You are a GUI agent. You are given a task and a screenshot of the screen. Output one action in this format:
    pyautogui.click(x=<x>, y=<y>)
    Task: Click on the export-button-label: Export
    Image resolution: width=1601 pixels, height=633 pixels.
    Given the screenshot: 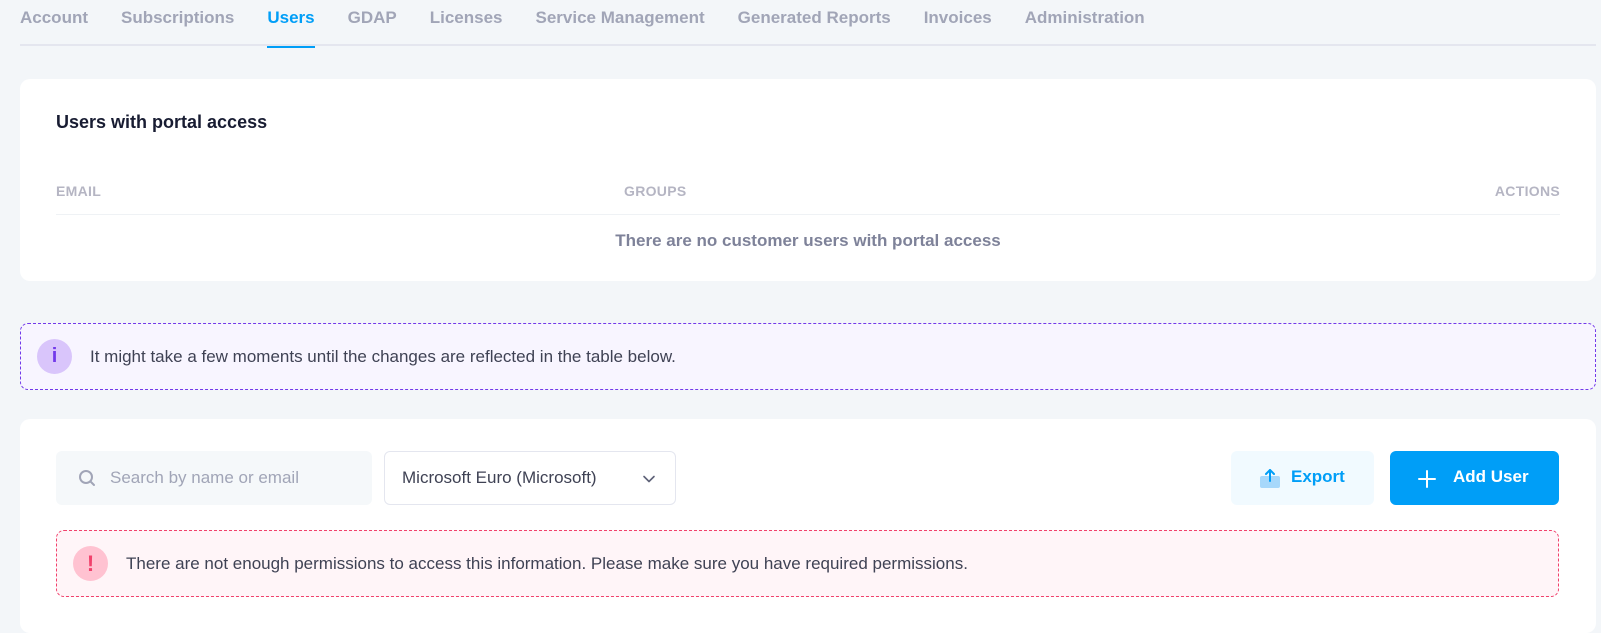 What is the action you would take?
    pyautogui.click(x=1318, y=476)
    